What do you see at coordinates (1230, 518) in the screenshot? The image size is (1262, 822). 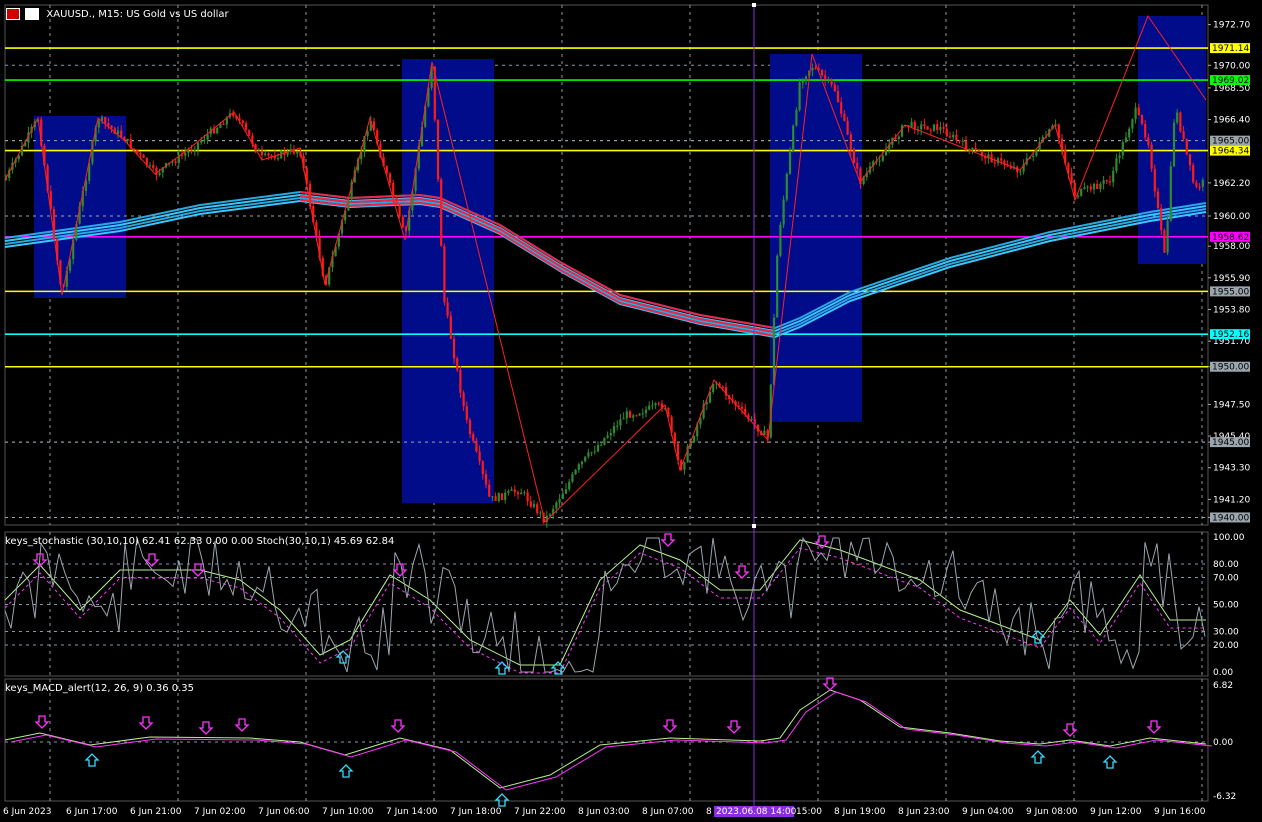 I see `price-tag-label: 1940.00` at bounding box center [1230, 518].